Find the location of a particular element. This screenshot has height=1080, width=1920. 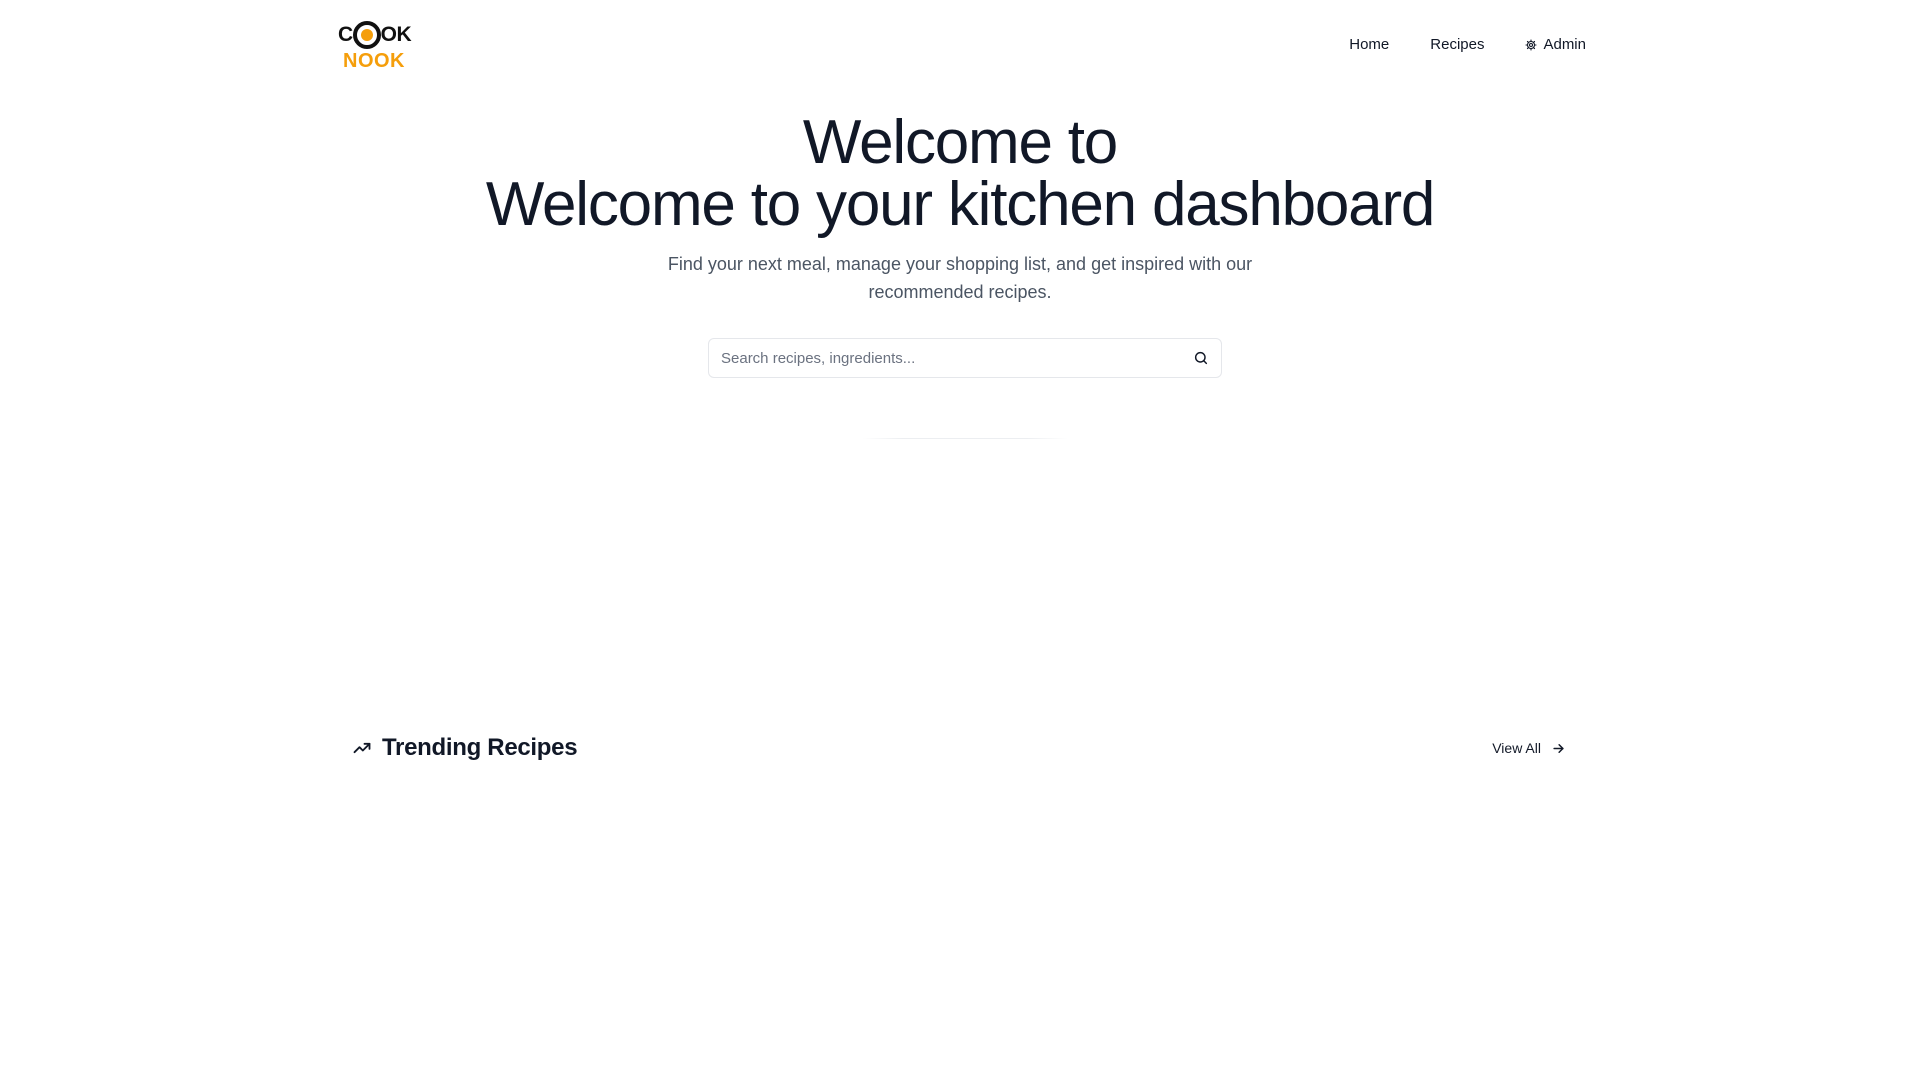

hero-title-line-1: Welcome to is located at coordinates (960, 142).